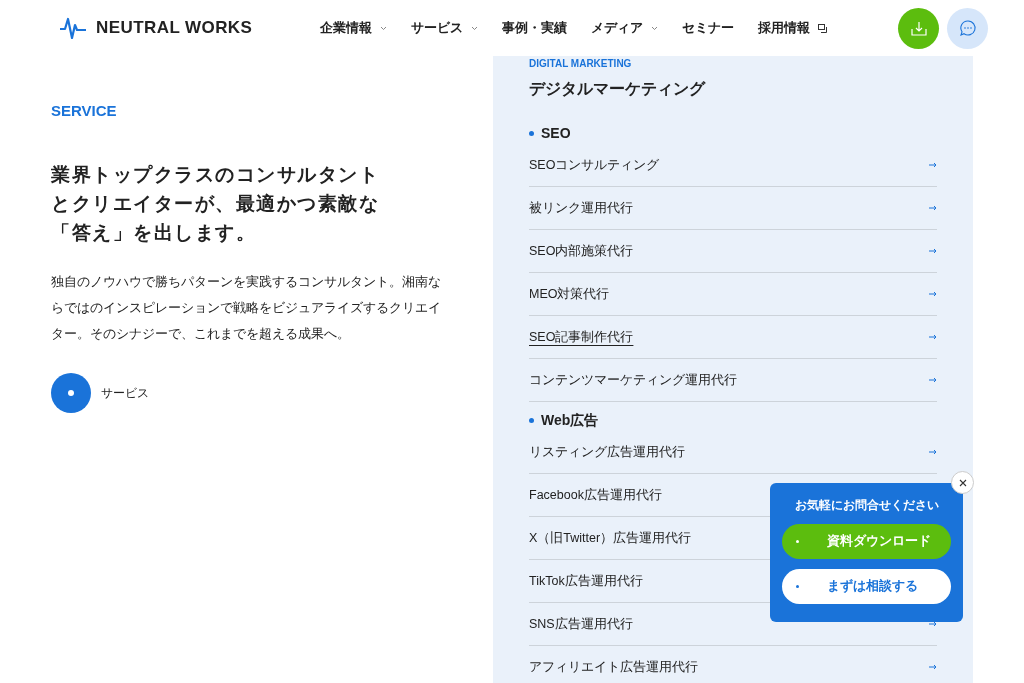 This screenshot has width=1024, height=683. I want to click on download-icon, so click(918, 28).